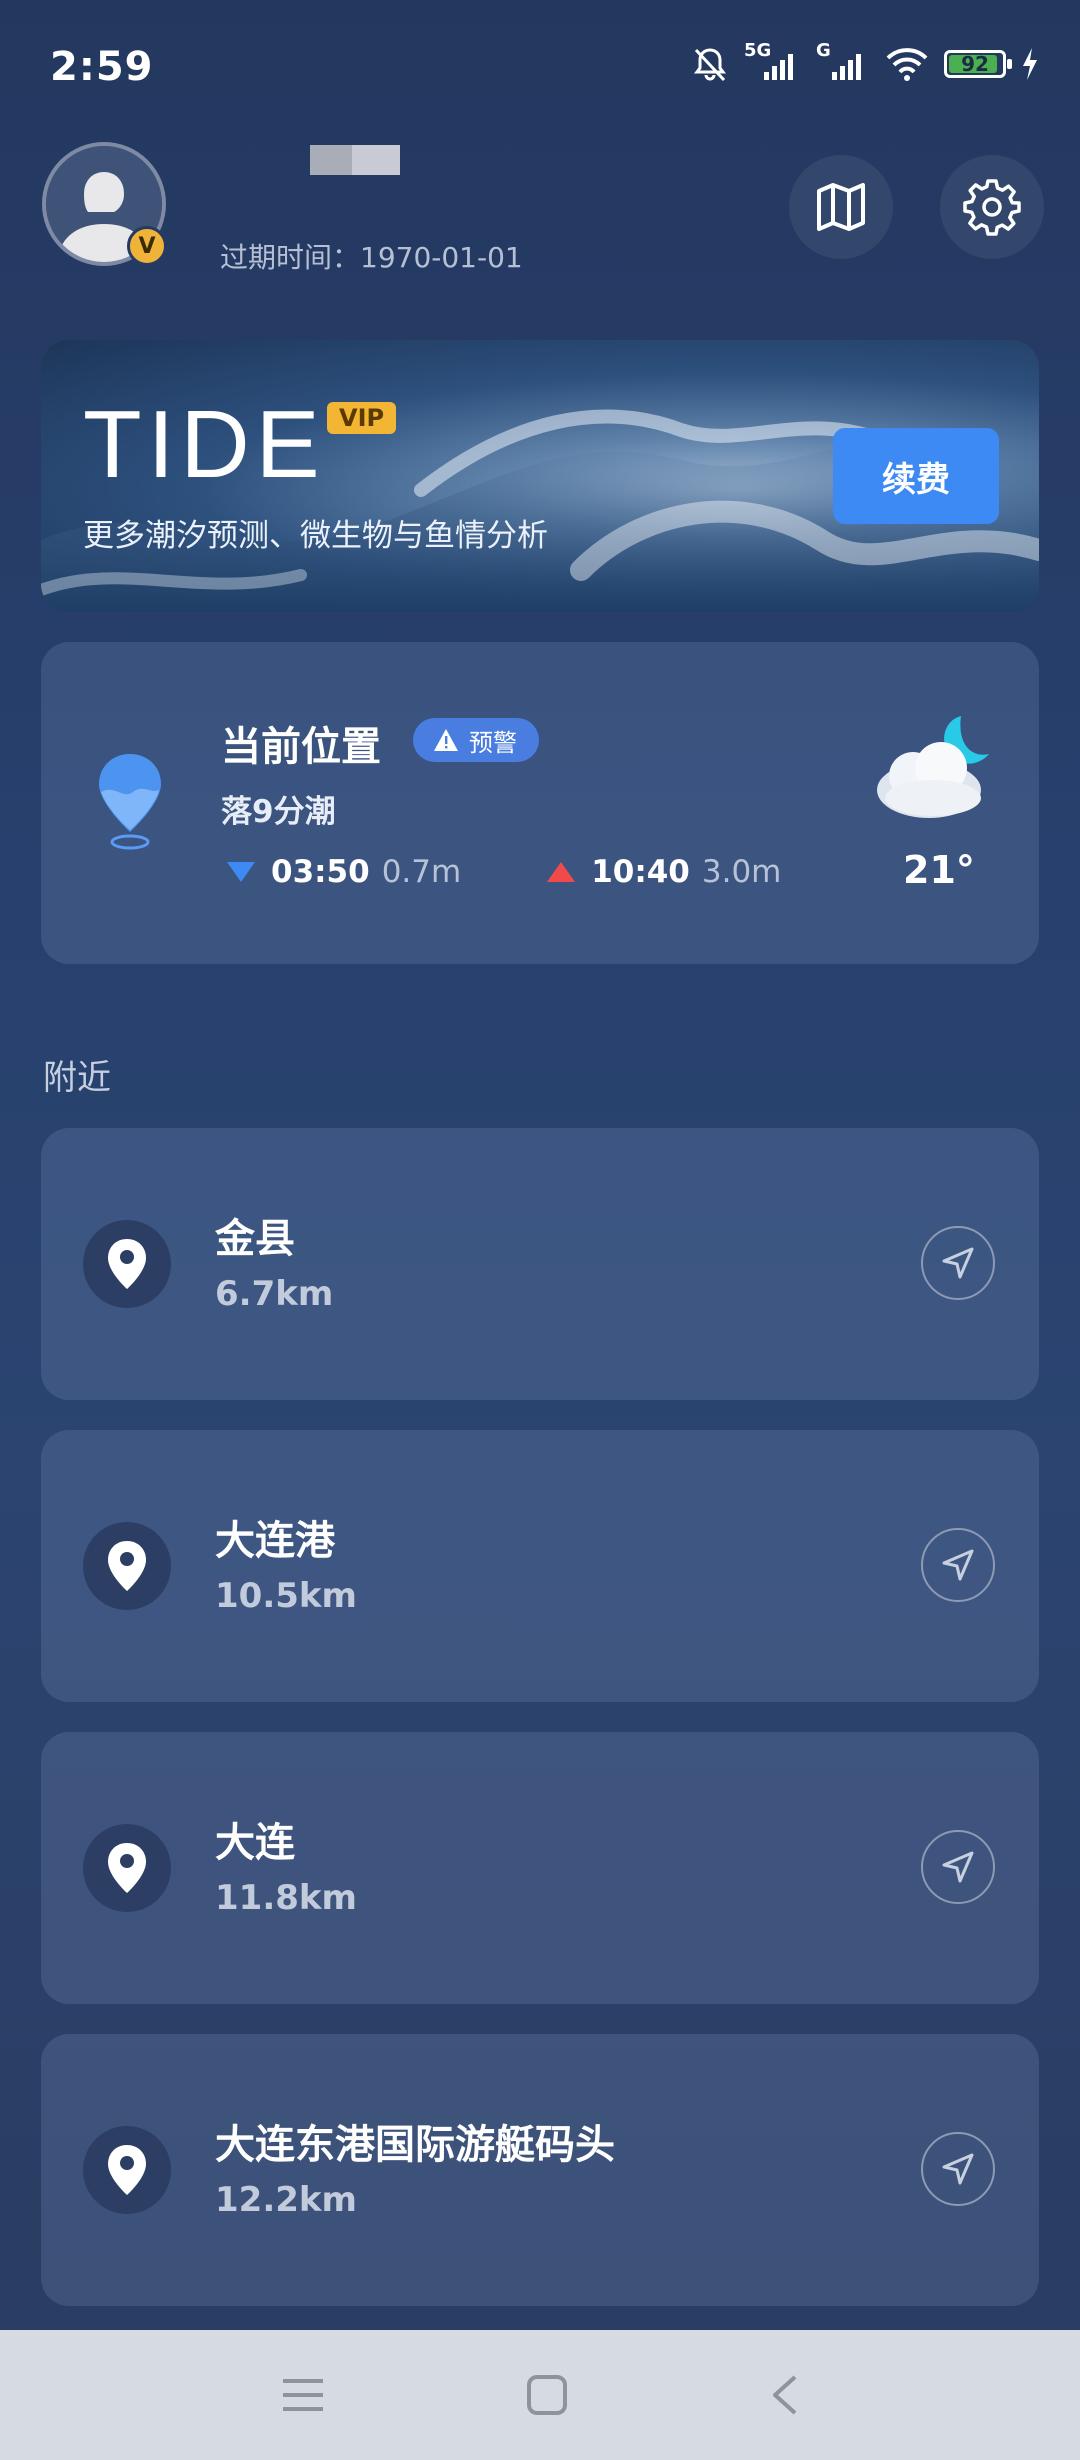 This screenshot has height=2460, width=1080. I want to click on signal-icon: 5G, so click(773, 62).